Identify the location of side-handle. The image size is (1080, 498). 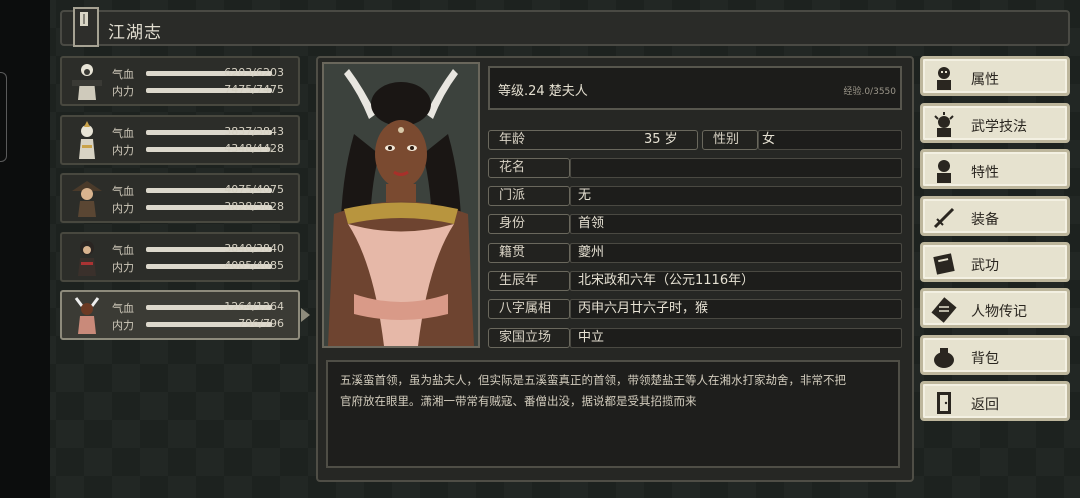
(3, 117).